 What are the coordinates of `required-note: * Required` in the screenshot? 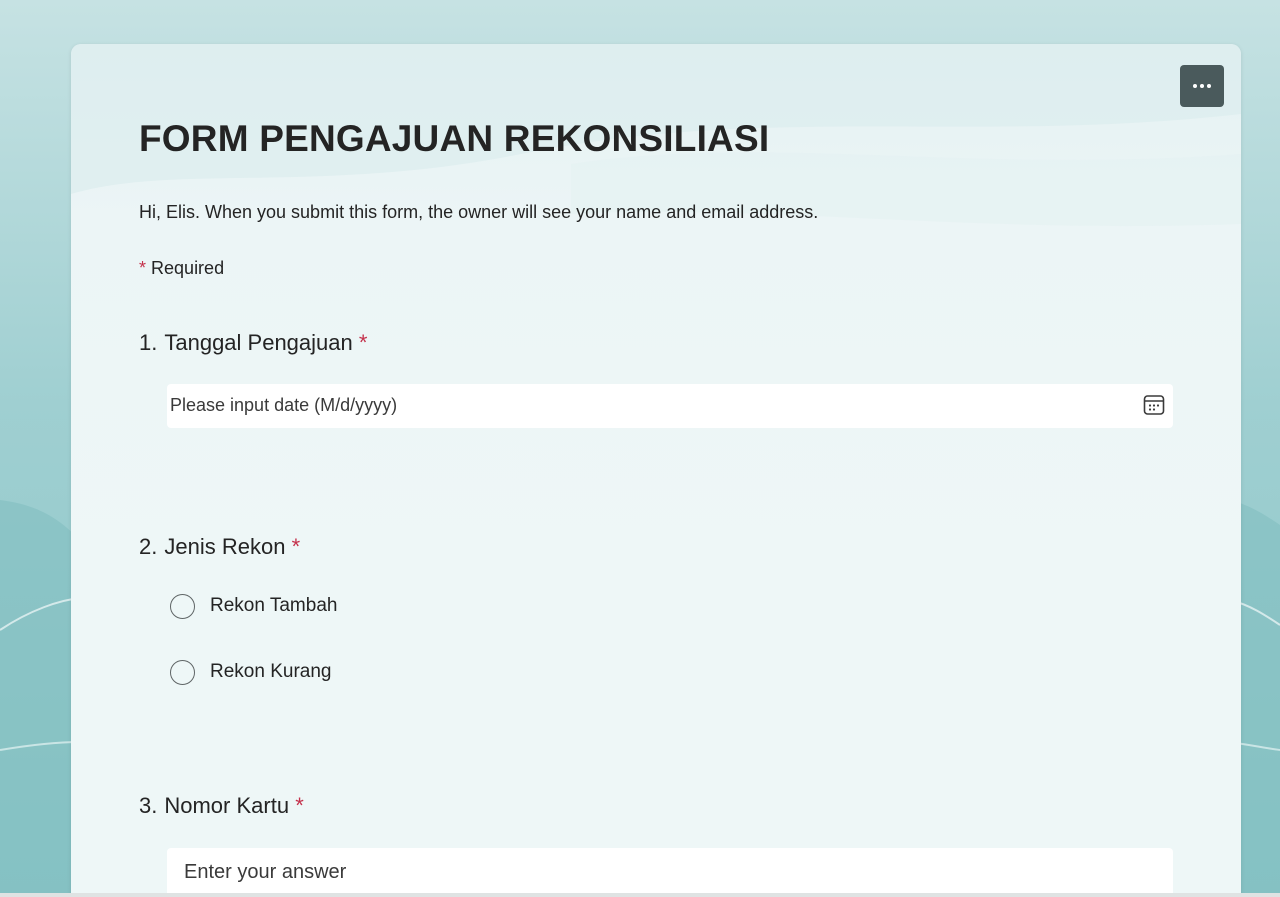 It's located at (181, 268).